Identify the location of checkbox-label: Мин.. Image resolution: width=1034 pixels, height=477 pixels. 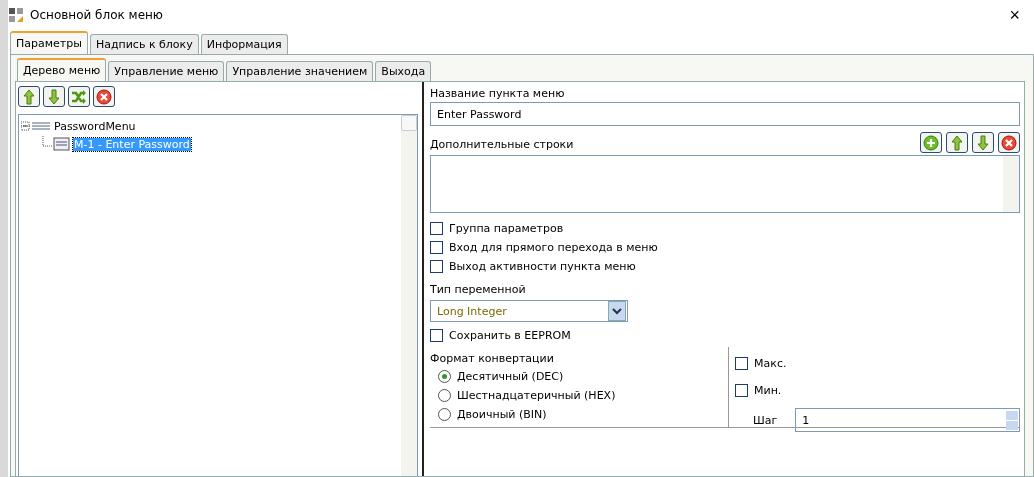
(768, 390).